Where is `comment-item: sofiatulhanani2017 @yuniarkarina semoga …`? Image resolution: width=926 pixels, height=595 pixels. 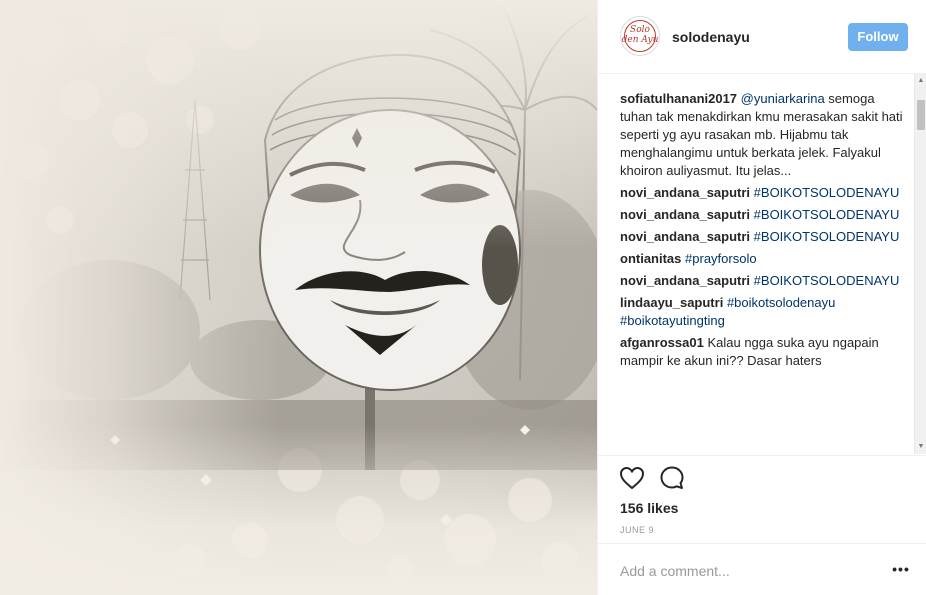
comment-item: sofiatulhanani2017 @yuniarkarina semoga … is located at coordinates (762, 135).